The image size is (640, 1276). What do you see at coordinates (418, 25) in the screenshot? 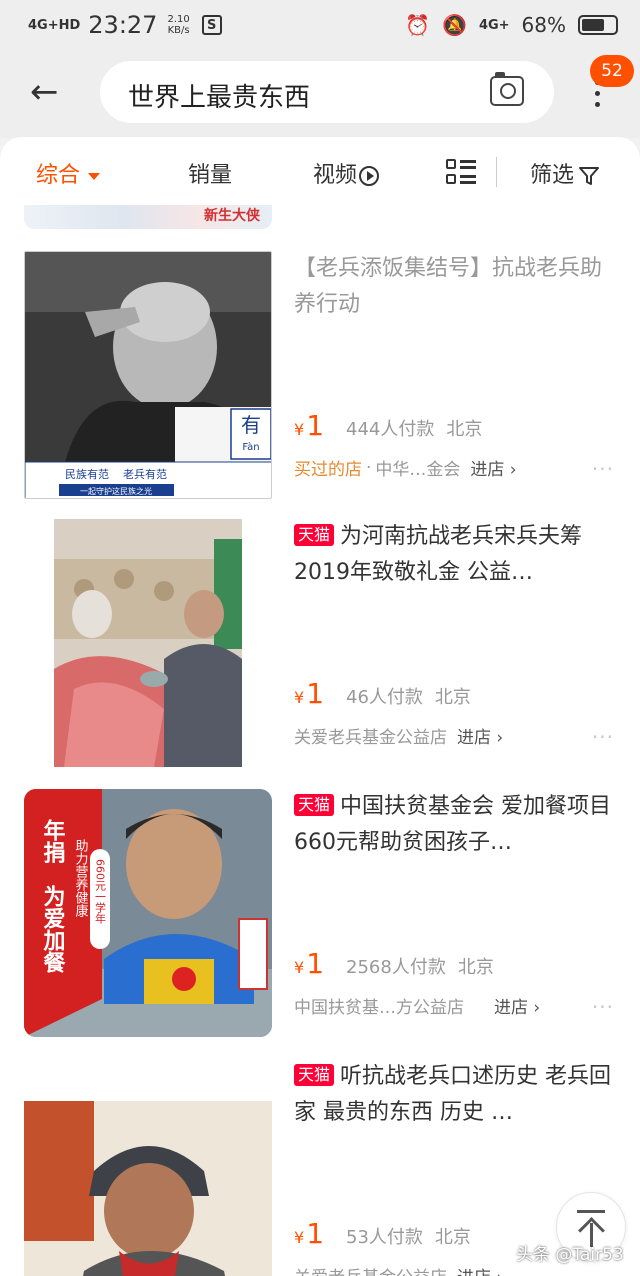
I see `alarm-icon: ⏰` at bounding box center [418, 25].